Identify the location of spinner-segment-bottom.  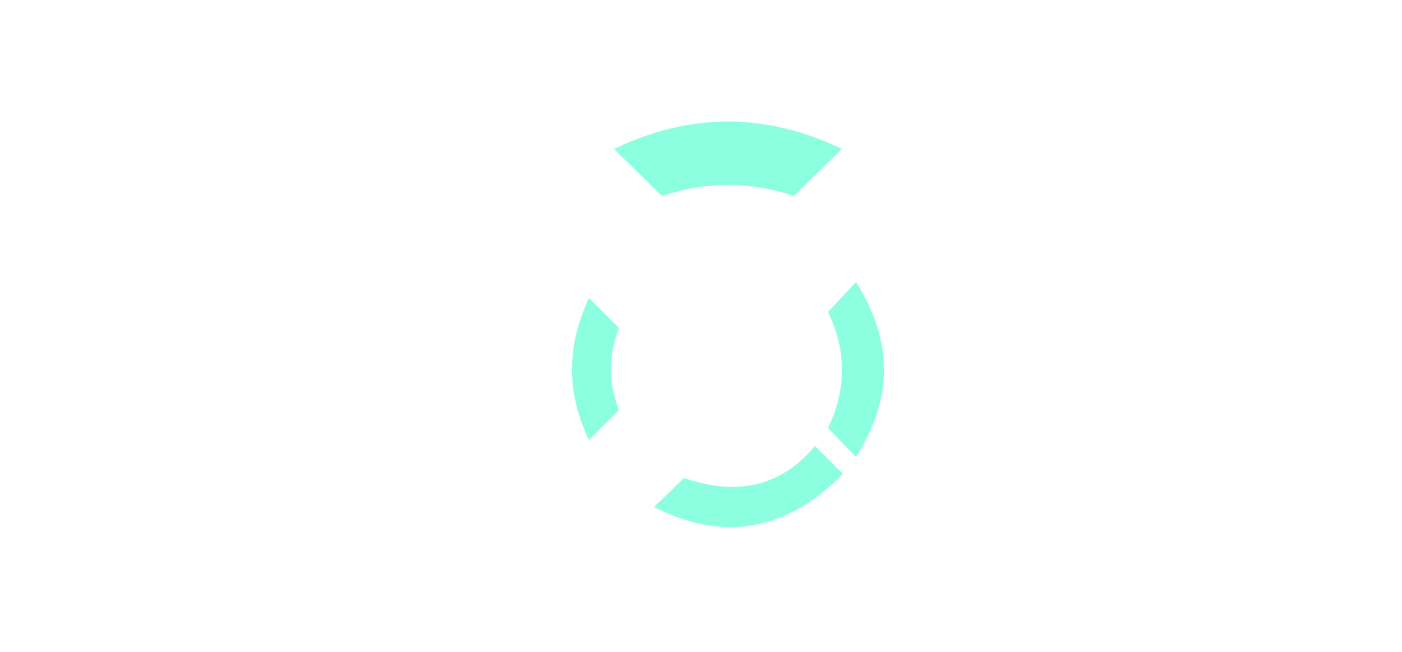
(748, 487).